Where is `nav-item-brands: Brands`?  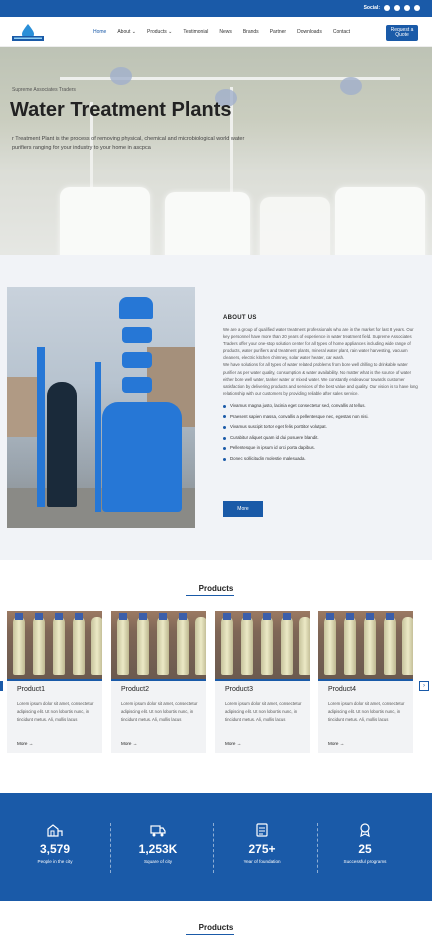 nav-item-brands: Brands is located at coordinates (251, 32).